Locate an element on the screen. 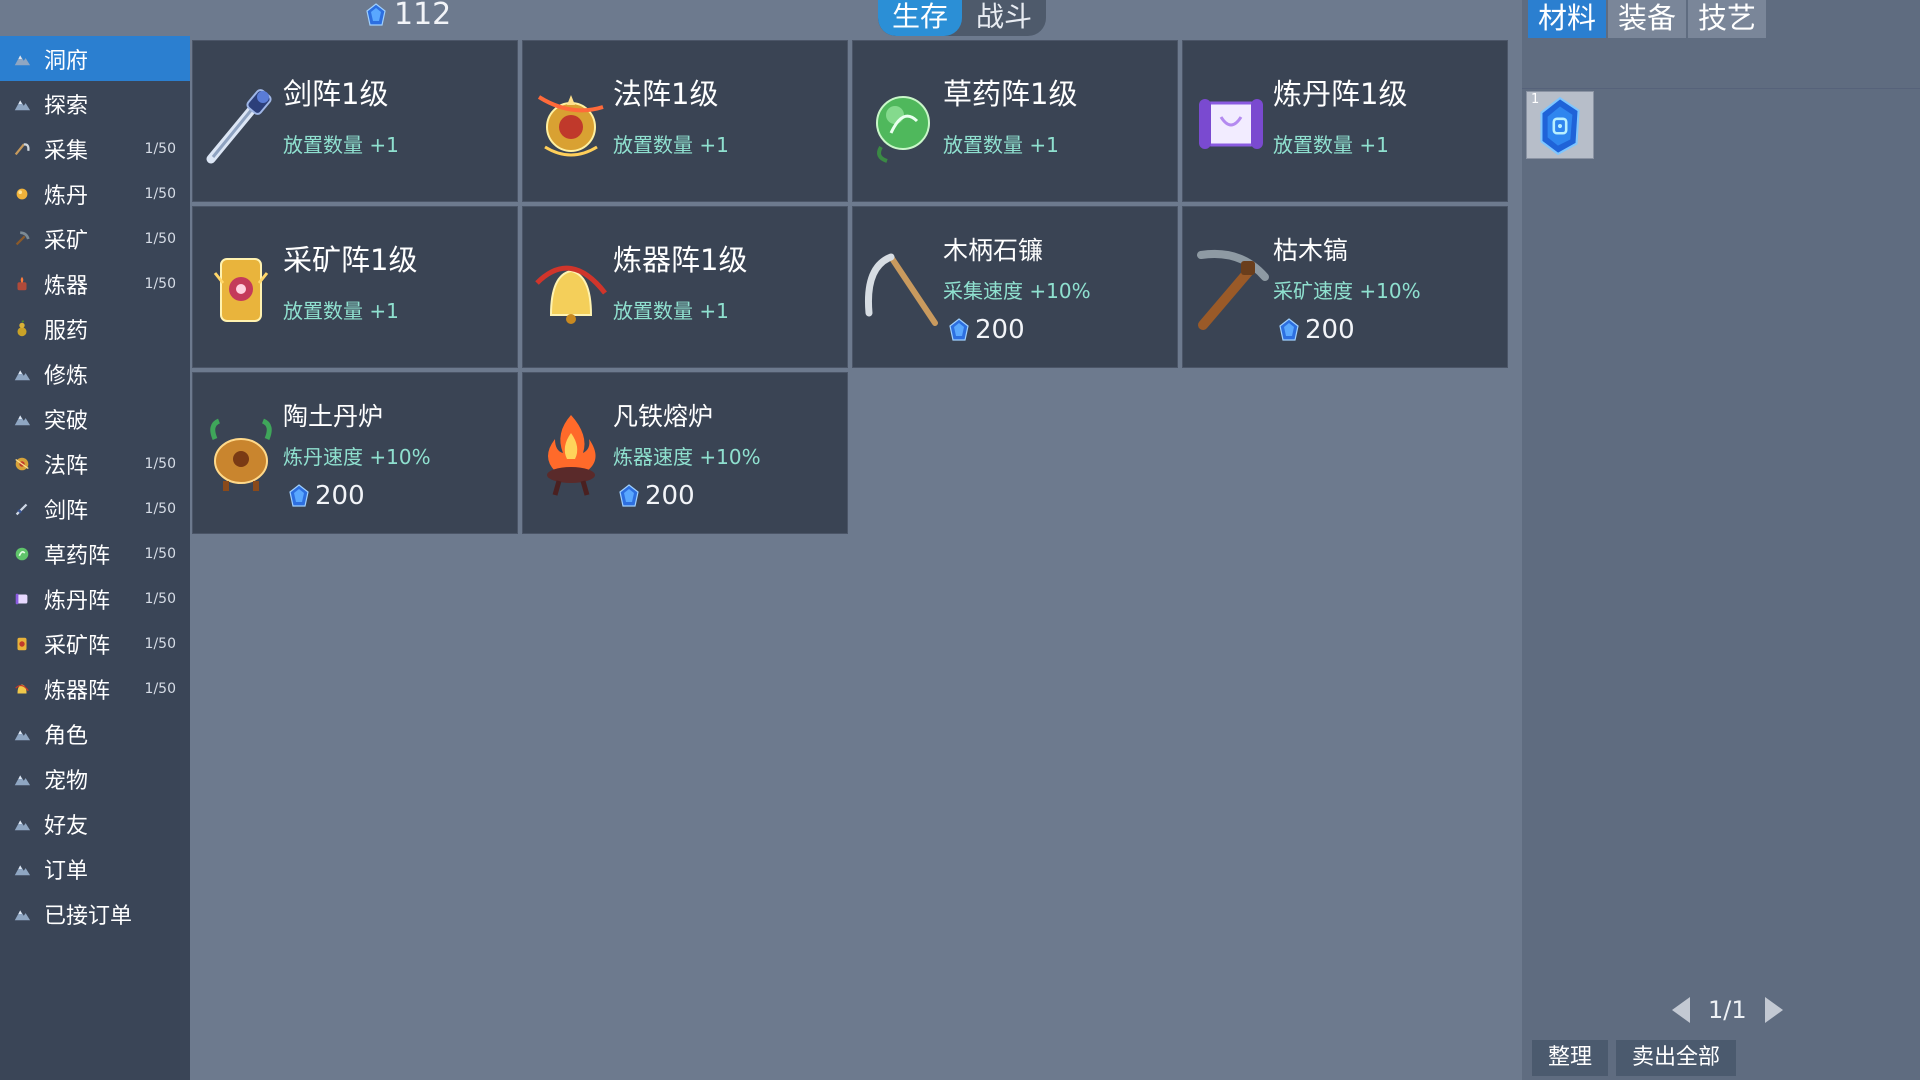 Image resolution: width=1920 pixels, height=1080 pixels. card-title: 炼器阵1级 is located at coordinates (680, 260).